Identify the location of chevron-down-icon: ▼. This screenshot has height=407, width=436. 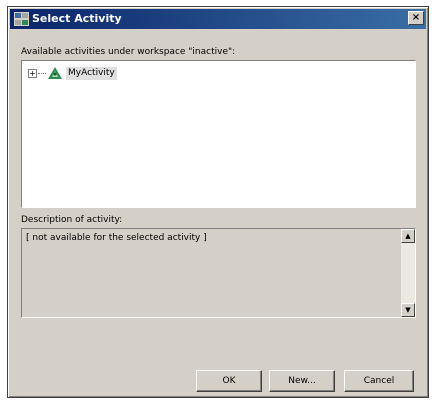
(408, 310).